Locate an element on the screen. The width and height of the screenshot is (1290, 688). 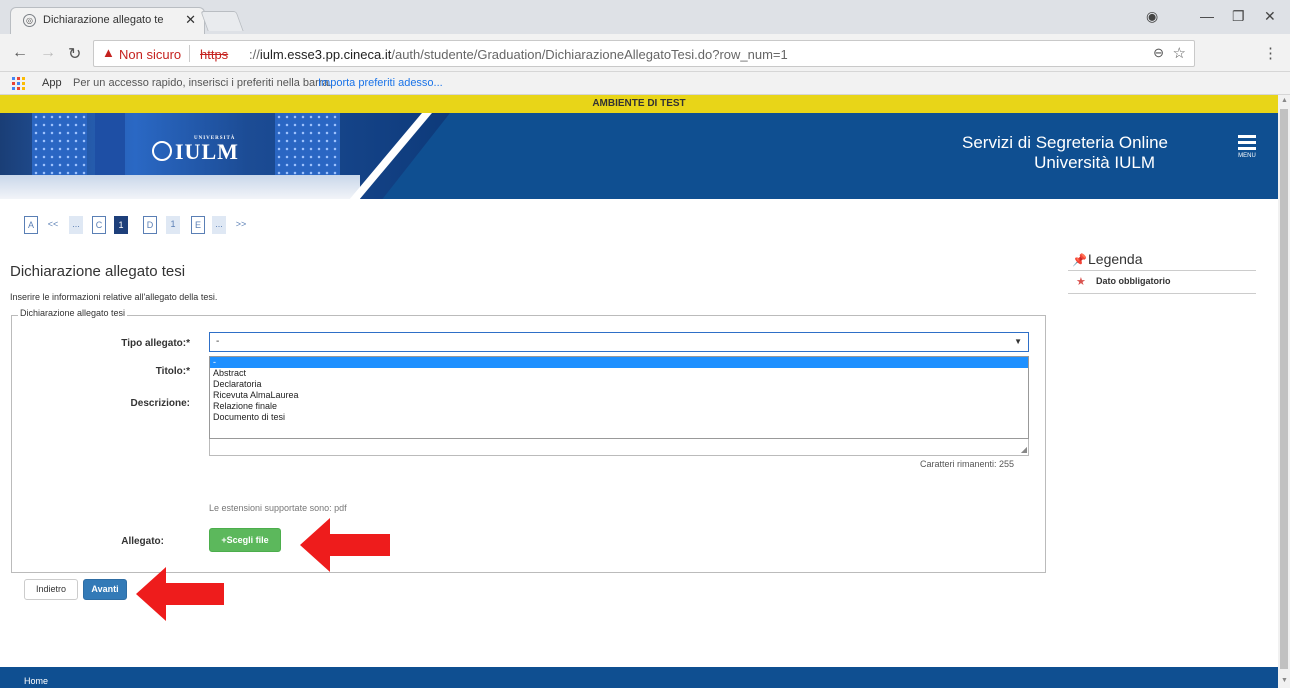
step-e: E is located at coordinates (198, 225).